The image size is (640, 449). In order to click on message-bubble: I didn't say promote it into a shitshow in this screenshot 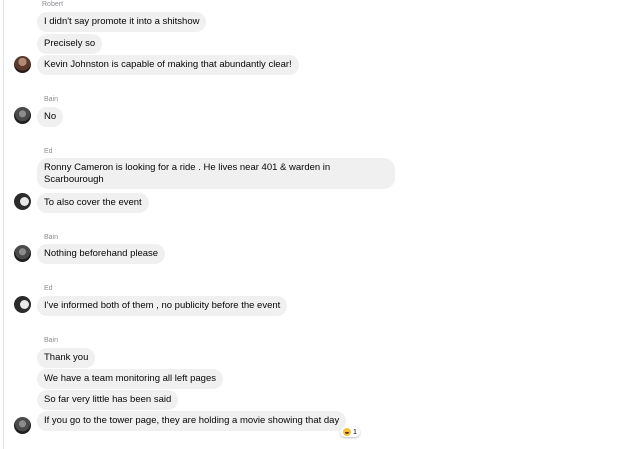, I will do `click(122, 22)`.